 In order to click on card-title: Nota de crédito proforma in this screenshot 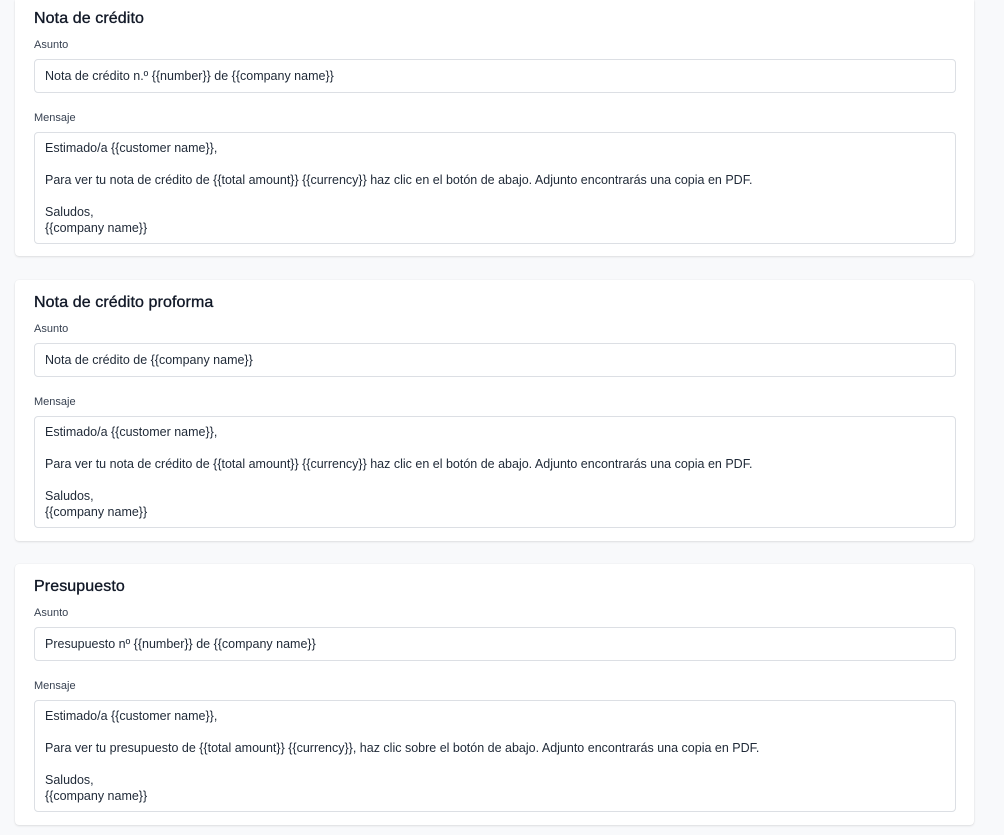, I will do `click(124, 302)`.